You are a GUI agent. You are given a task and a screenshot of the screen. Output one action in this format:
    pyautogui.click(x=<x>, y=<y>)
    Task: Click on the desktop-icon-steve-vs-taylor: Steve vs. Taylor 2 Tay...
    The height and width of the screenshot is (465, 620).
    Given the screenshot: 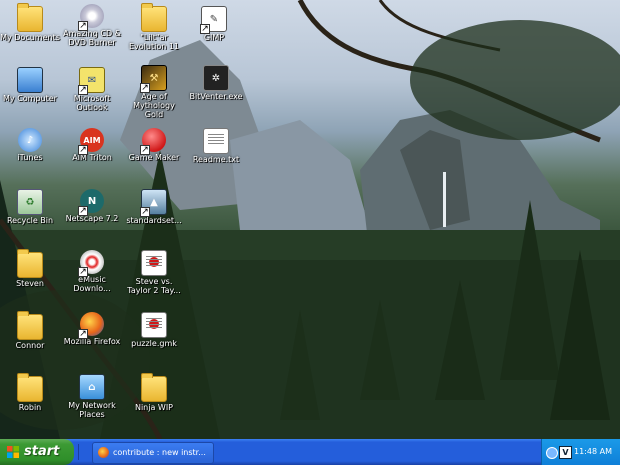 What is the action you would take?
    pyautogui.click(x=154, y=272)
    